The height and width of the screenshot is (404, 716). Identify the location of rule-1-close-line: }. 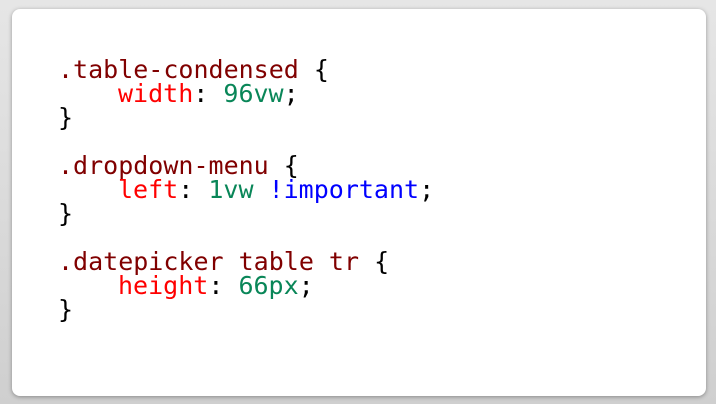
(246, 117).